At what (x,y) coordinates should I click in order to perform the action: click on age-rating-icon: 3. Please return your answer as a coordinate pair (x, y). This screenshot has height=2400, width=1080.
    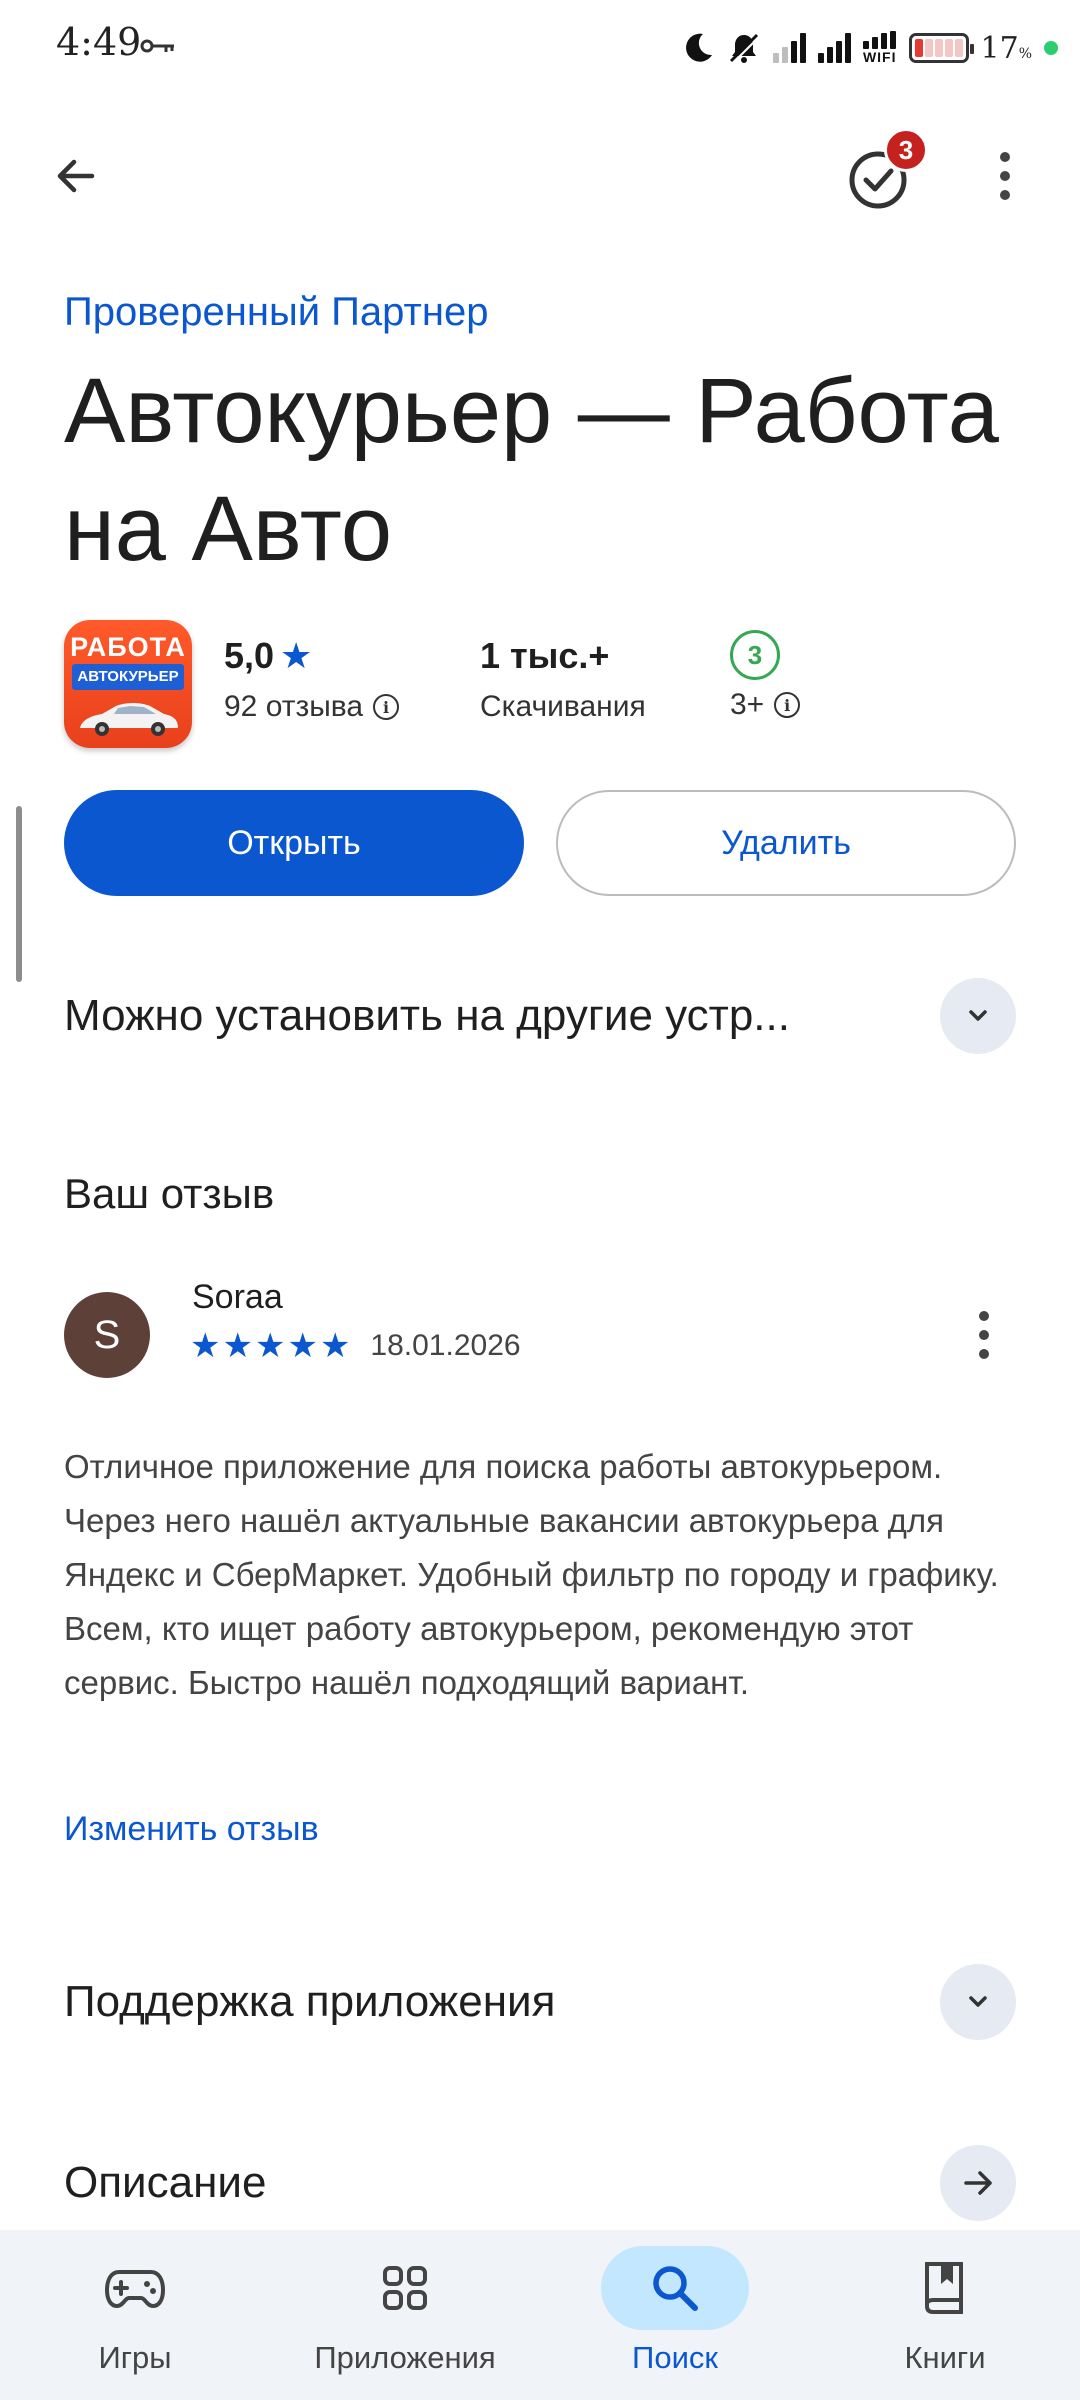
    Looking at the image, I should click on (755, 655).